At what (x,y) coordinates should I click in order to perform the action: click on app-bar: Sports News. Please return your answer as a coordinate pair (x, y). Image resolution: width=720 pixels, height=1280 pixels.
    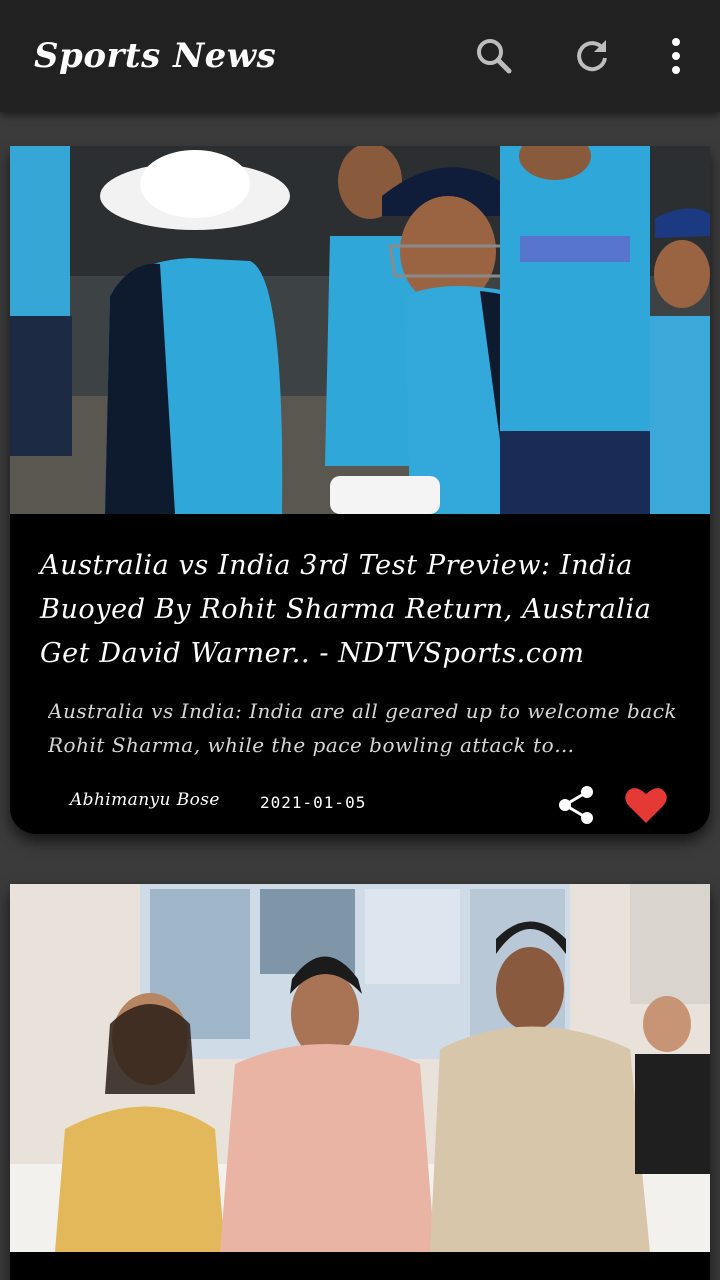
    Looking at the image, I should click on (360, 56).